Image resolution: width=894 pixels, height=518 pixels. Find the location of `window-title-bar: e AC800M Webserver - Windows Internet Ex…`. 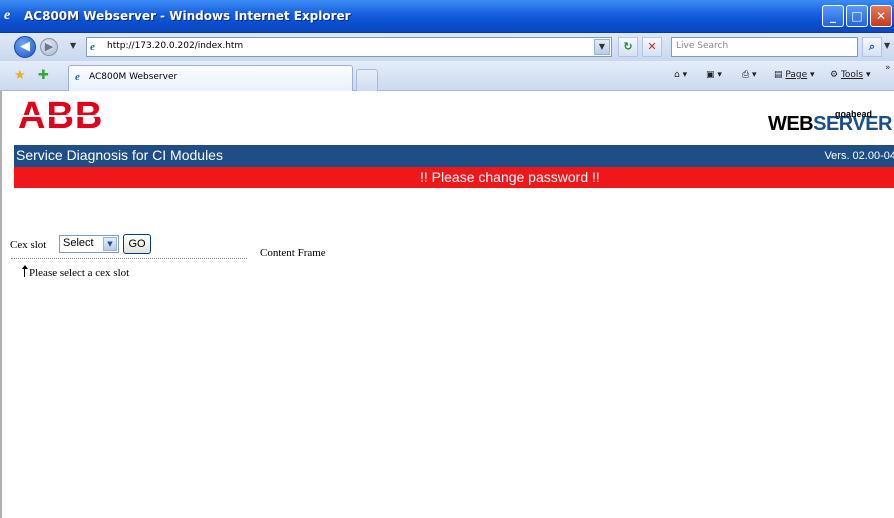

window-title-bar: e AC800M Webserver - Windows Internet Ex… is located at coordinates (447, 16).